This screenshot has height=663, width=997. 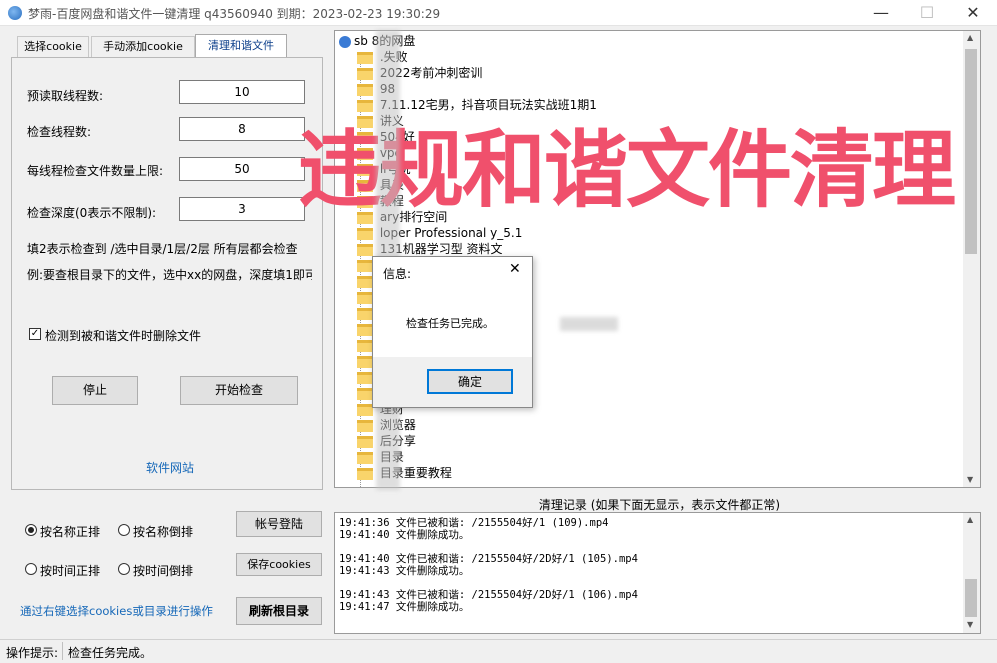 What do you see at coordinates (162, 249) in the screenshot?
I see `depth-hint-text: 填2表示检查到 /选中目录/1层/2层 所有层都会检查` at bounding box center [162, 249].